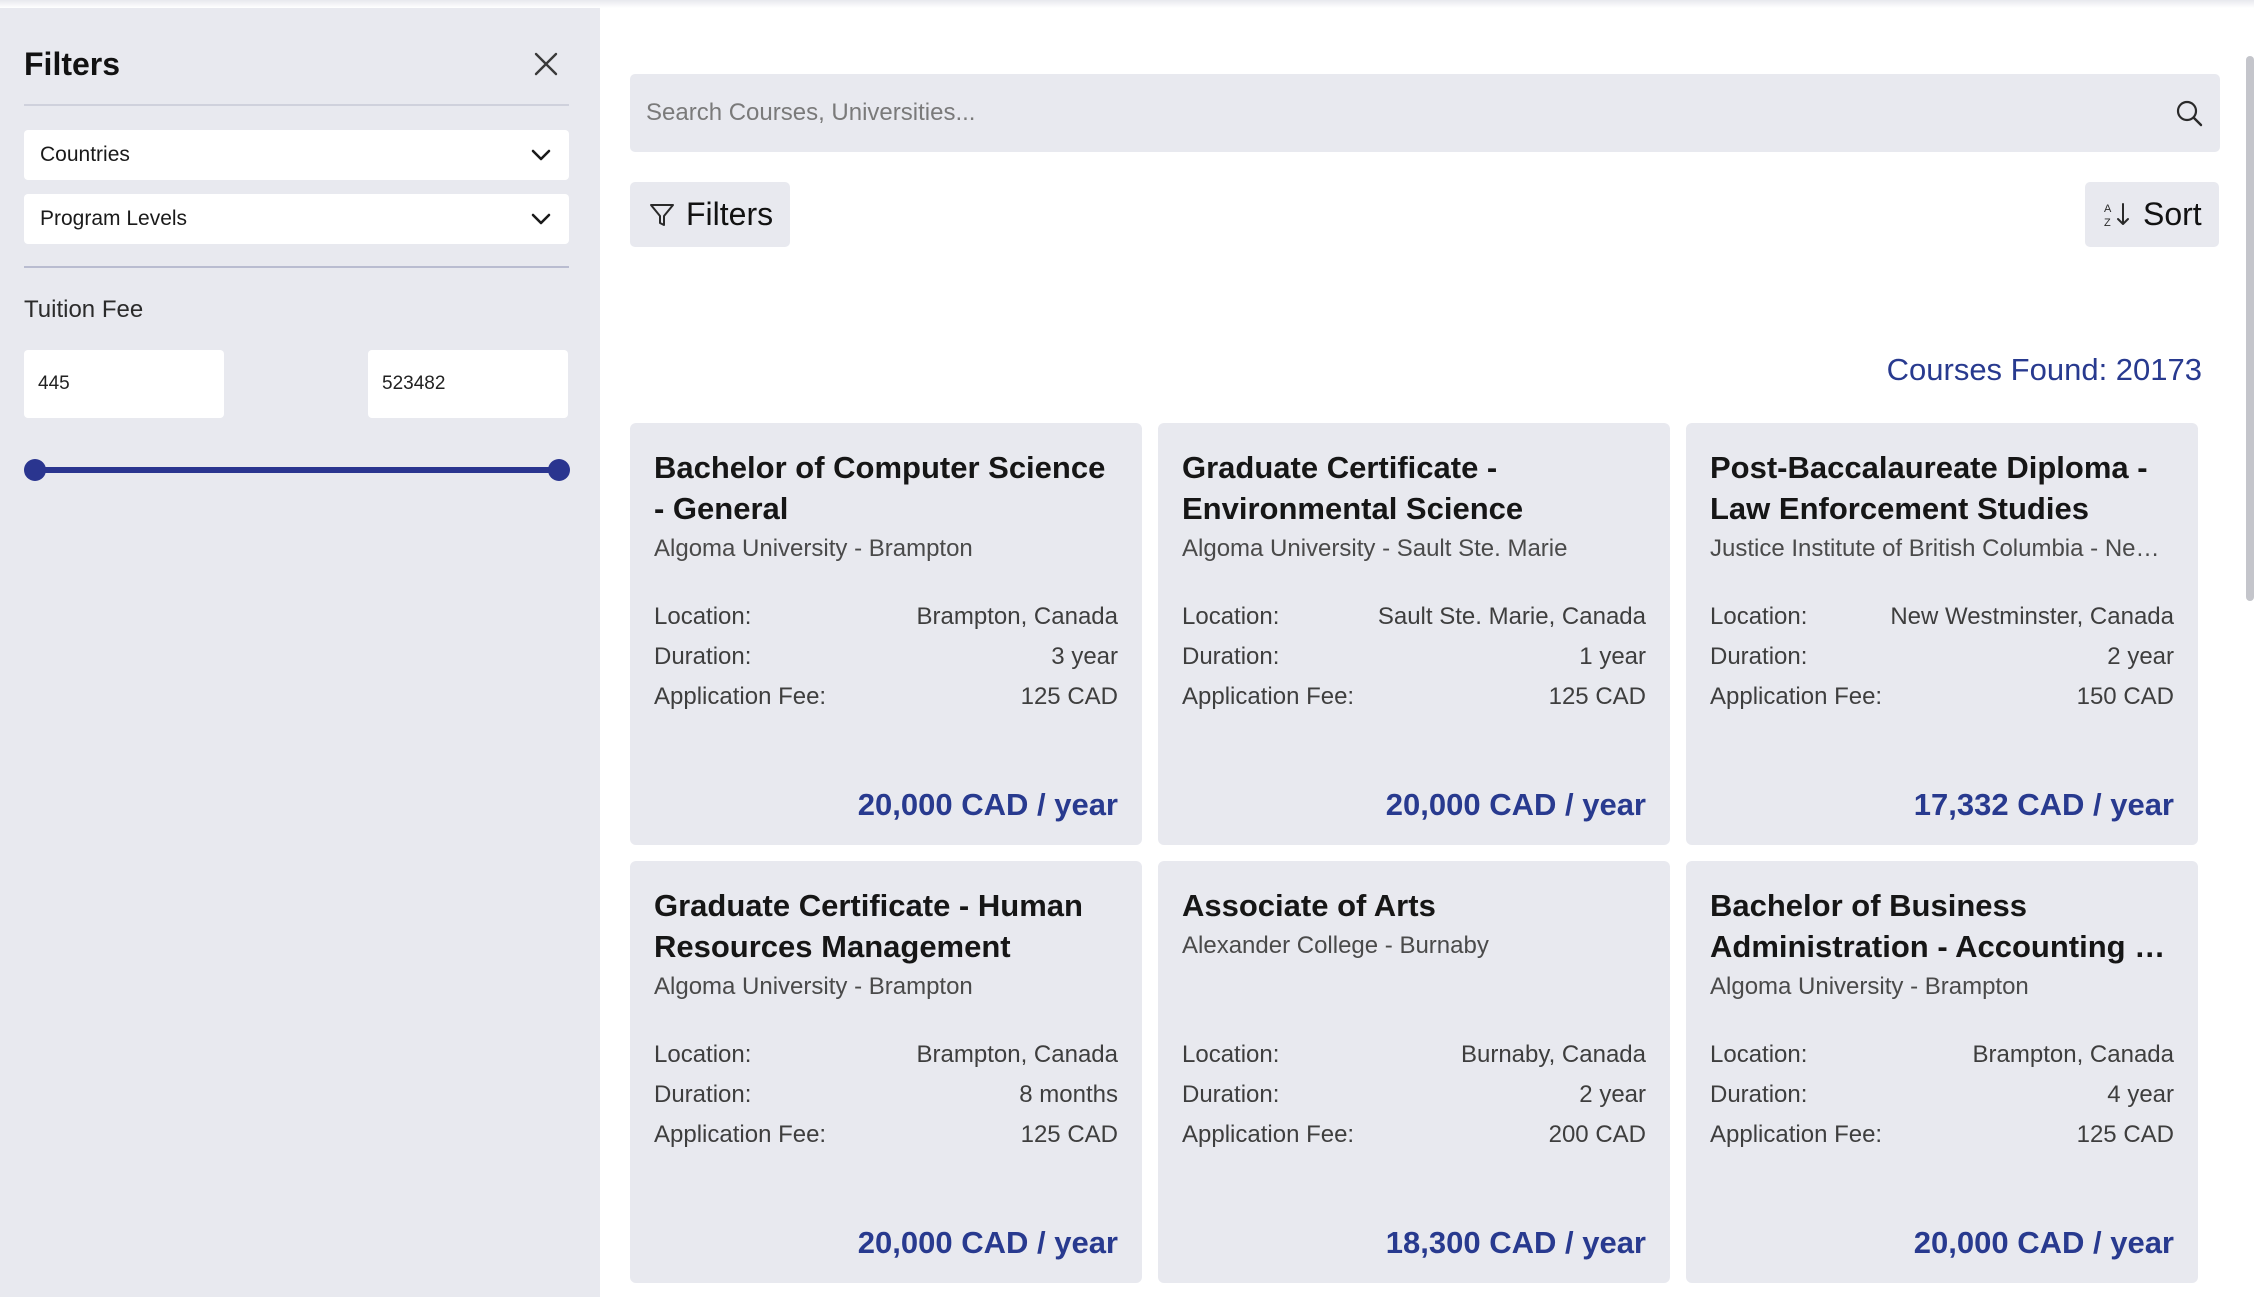  I want to click on duration-value: 3 year, so click(1084, 656).